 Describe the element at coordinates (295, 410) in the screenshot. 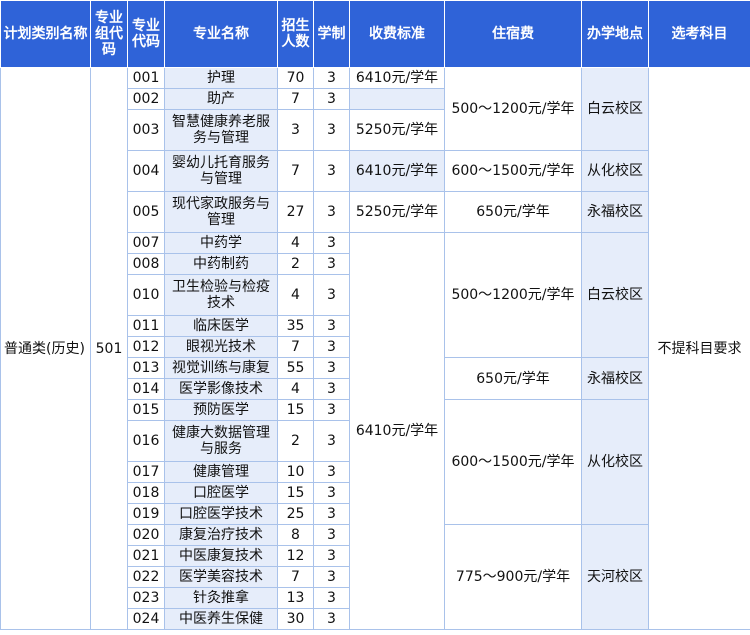

I see `enrollment-cell: 15` at that location.